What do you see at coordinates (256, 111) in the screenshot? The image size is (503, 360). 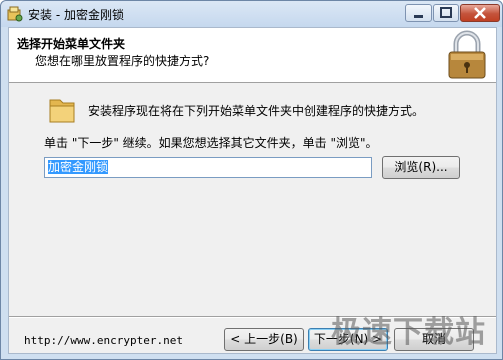 I see `info-text: 安装程序现在将在下列开始菜单文件夹中创建程序的快捷方式。` at bounding box center [256, 111].